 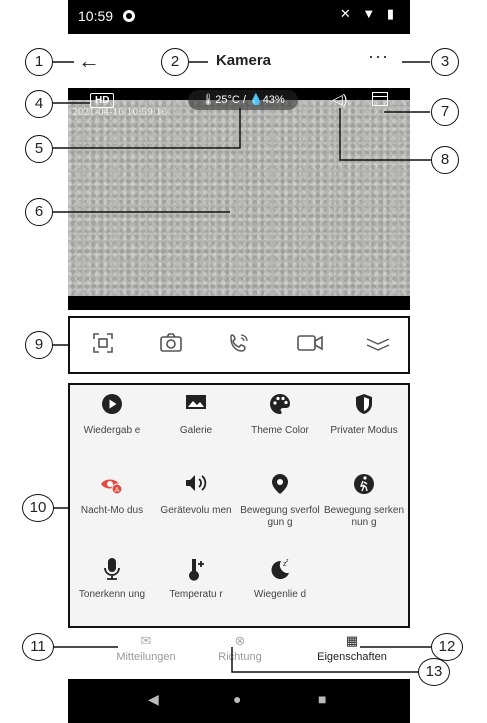 I want to click on feature-label: Bewegung sverfolgun g, so click(x=280, y=516).